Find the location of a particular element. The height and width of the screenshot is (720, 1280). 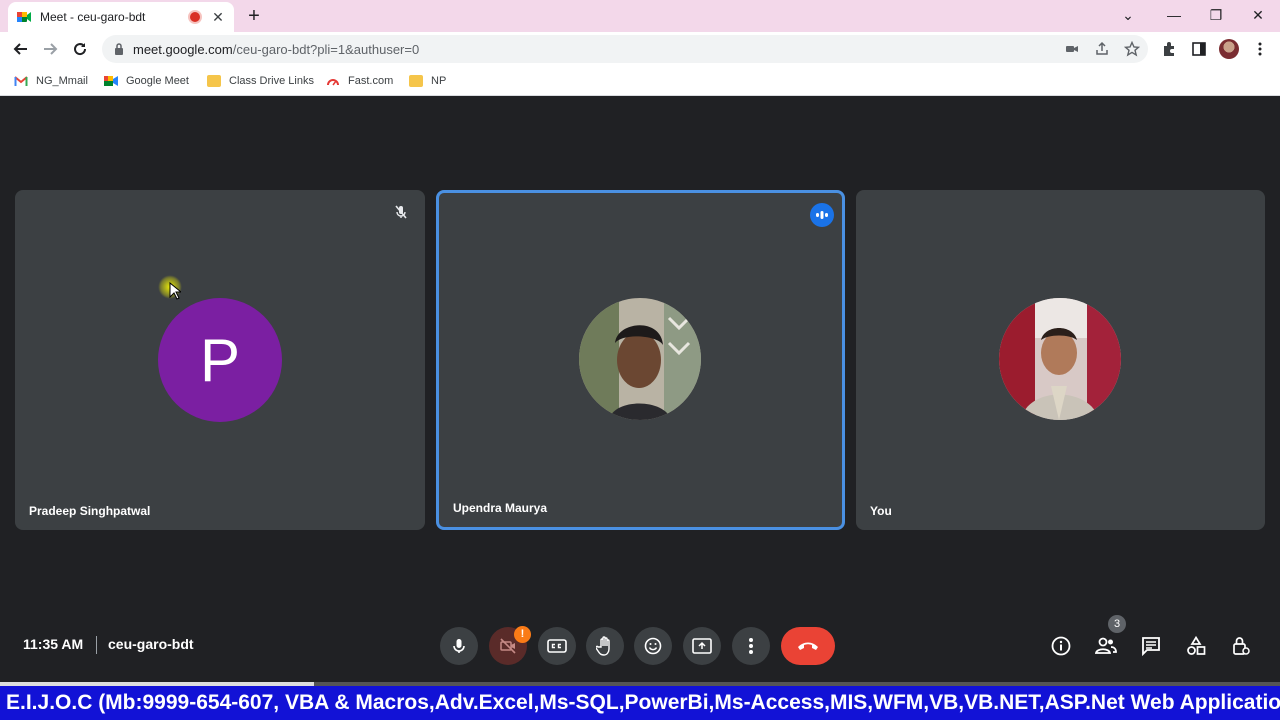

microphone-button is located at coordinates (459, 646).